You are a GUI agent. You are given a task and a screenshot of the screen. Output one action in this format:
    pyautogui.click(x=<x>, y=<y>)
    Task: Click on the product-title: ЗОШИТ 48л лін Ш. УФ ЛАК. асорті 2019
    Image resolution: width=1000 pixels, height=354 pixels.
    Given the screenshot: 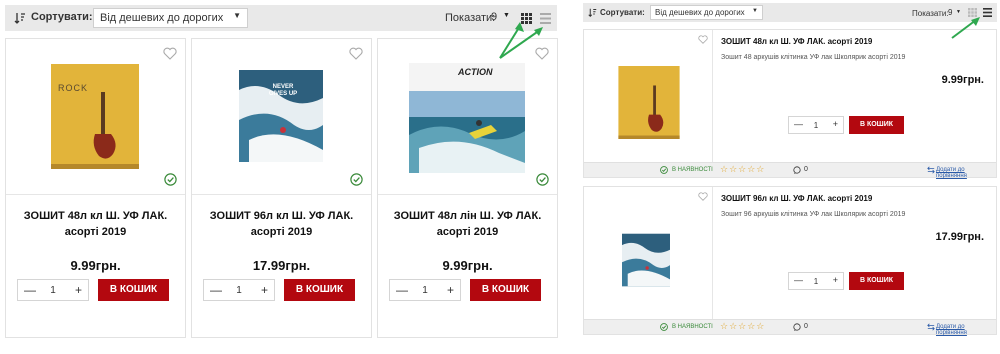 What is the action you would take?
    pyautogui.click(x=467, y=224)
    